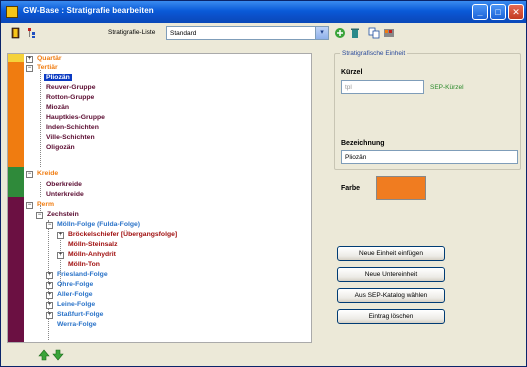 Image resolution: width=527 pixels, height=367 pixels. What do you see at coordinates (70, 137) in the screenshot?
I see `tree-item-ville: Ville-Schichten` at bounding box center [70, 137].